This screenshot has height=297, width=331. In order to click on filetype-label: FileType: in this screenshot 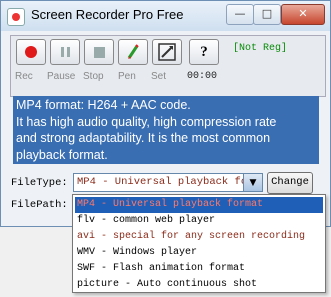, I will do `click(39, 183)`.